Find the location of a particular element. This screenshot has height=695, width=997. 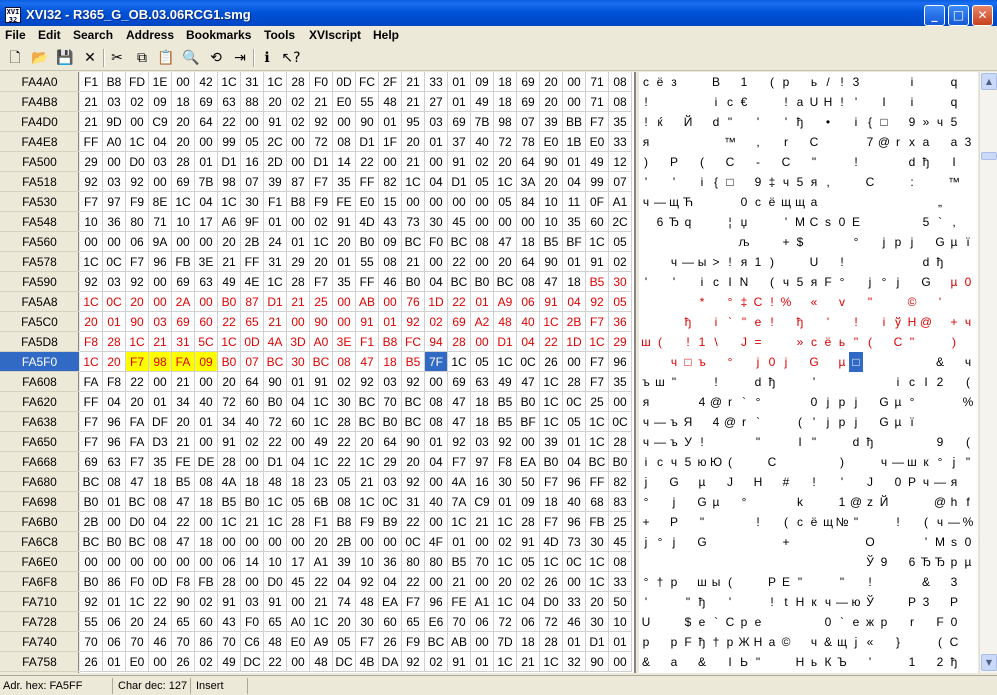

hex-byte: C9 is located at coordinates (482, 502).